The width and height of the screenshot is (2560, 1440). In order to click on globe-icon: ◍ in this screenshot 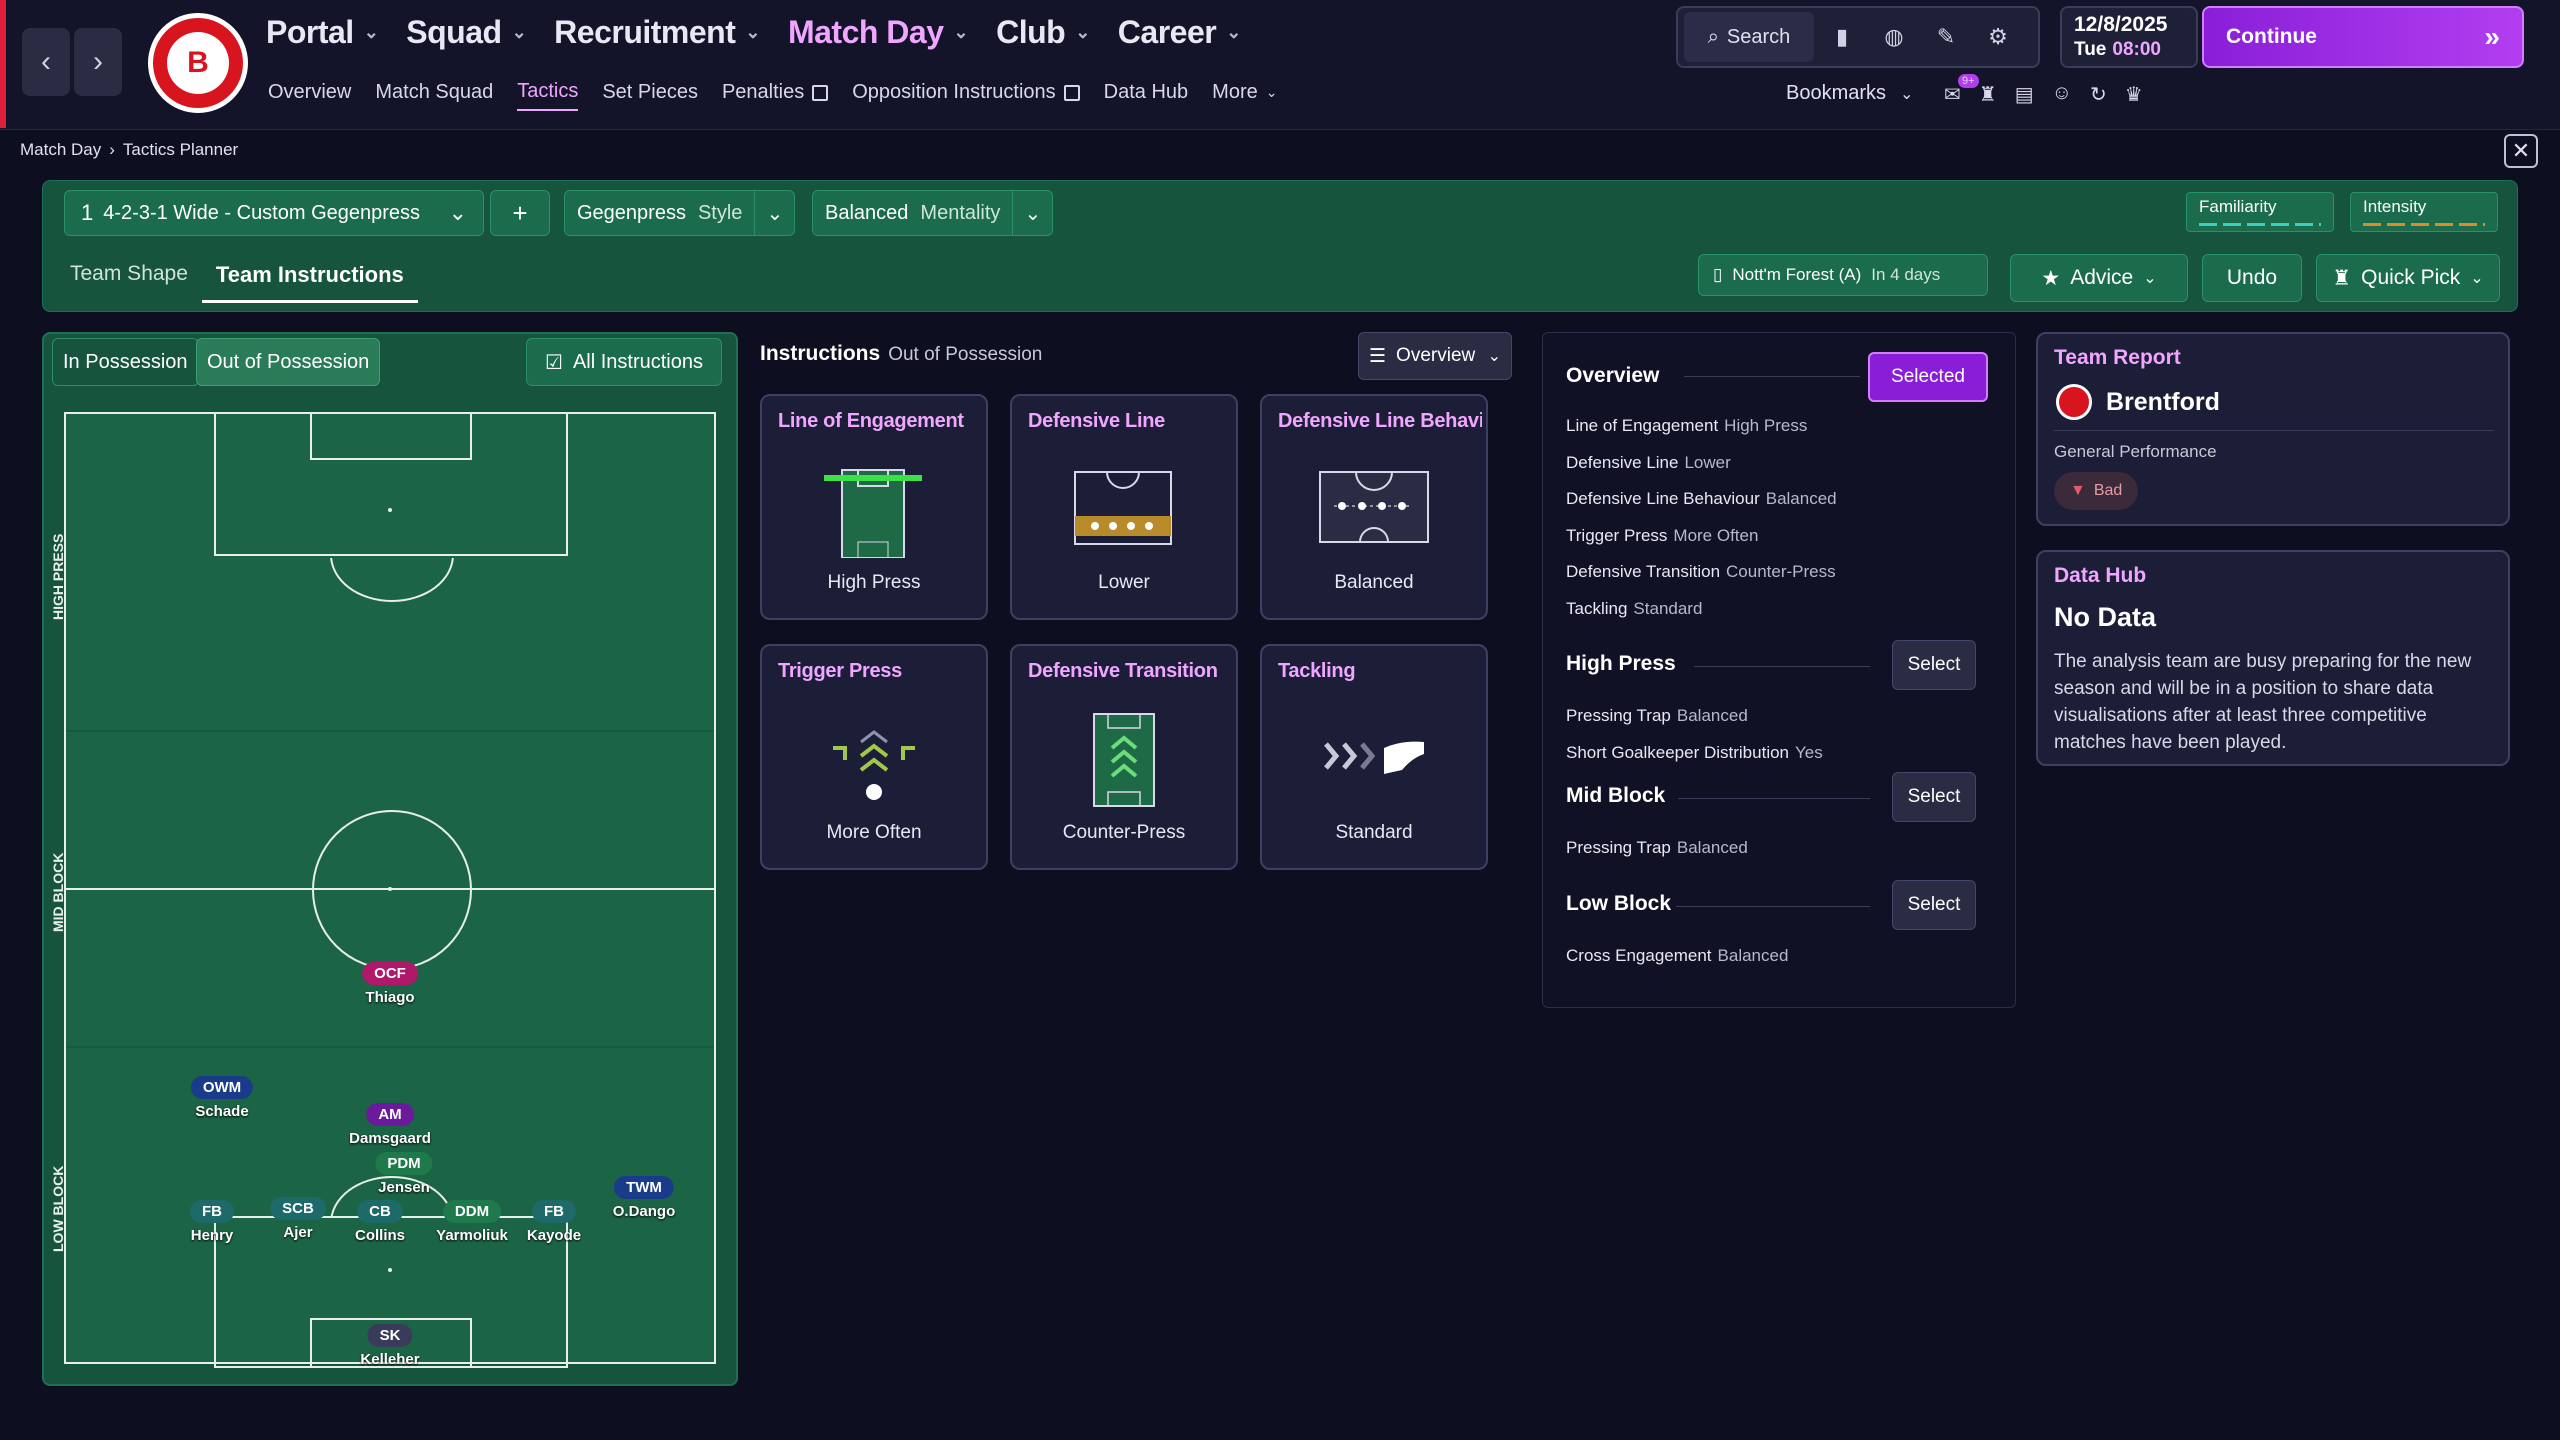, I will do `click(1894, 37)`.